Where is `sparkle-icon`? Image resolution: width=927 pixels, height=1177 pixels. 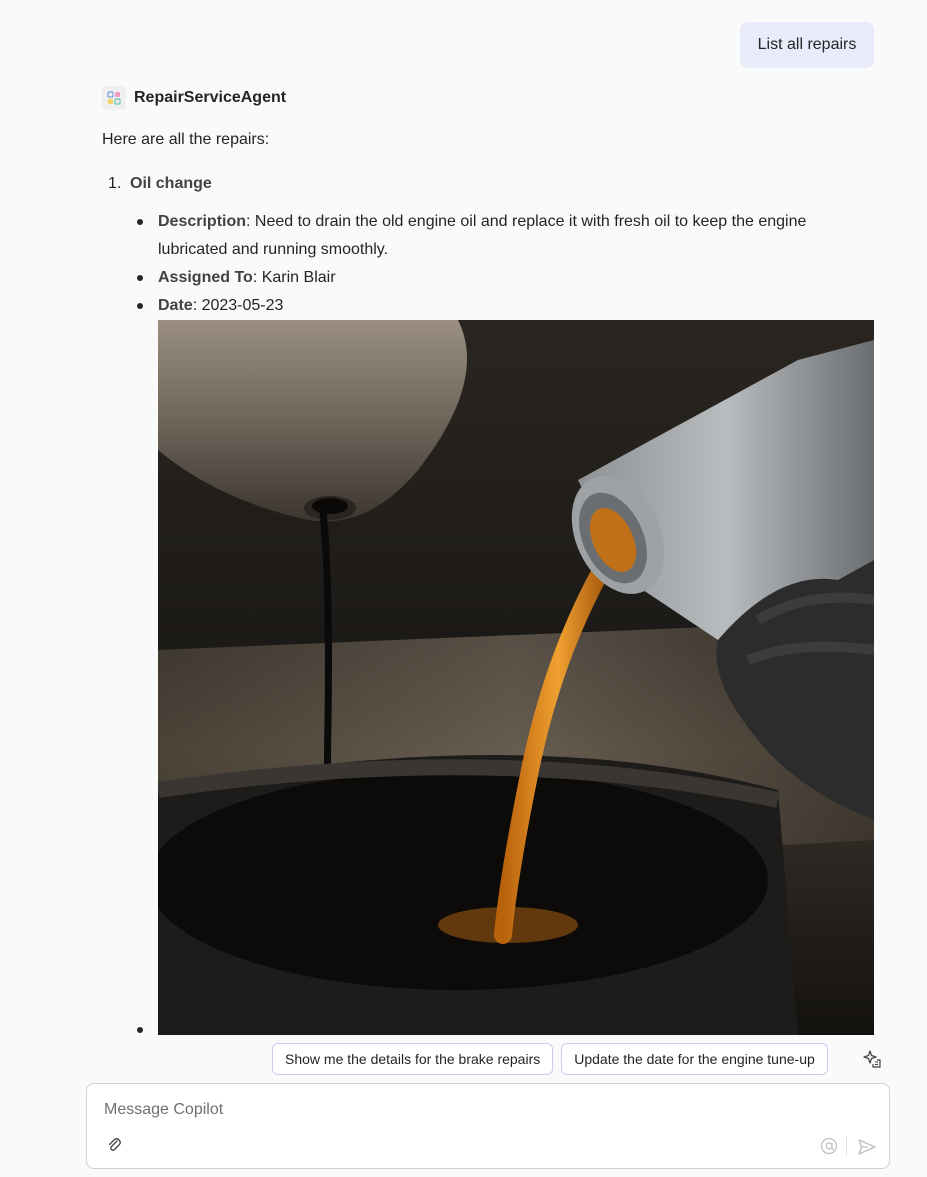
sparkle-icon is located at coordinates (873, 1059).